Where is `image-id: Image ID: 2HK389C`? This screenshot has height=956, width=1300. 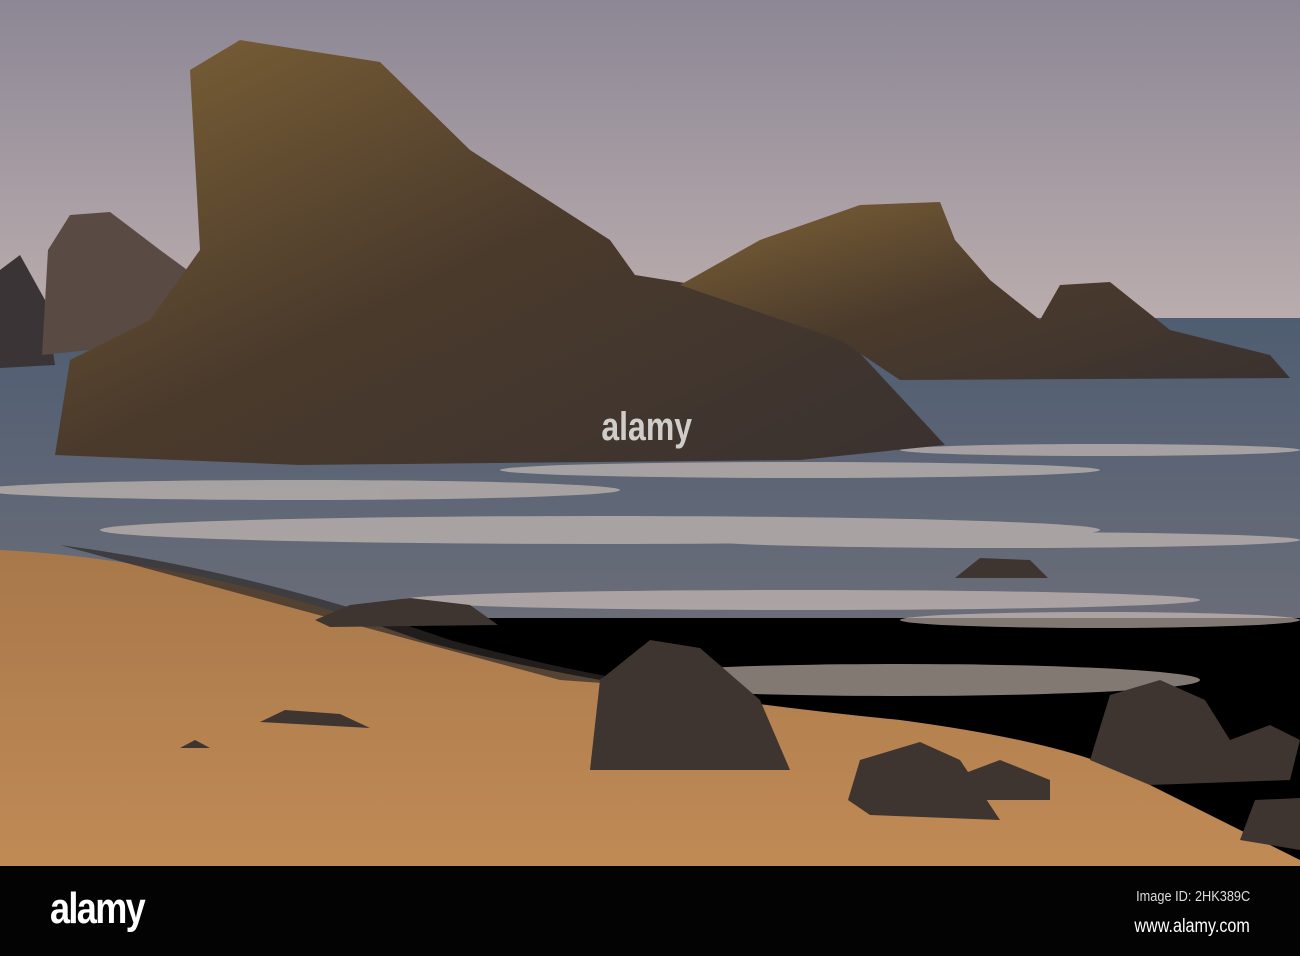
image-id: Image ID: 2HK389C is located at coordinates (1192, 896).